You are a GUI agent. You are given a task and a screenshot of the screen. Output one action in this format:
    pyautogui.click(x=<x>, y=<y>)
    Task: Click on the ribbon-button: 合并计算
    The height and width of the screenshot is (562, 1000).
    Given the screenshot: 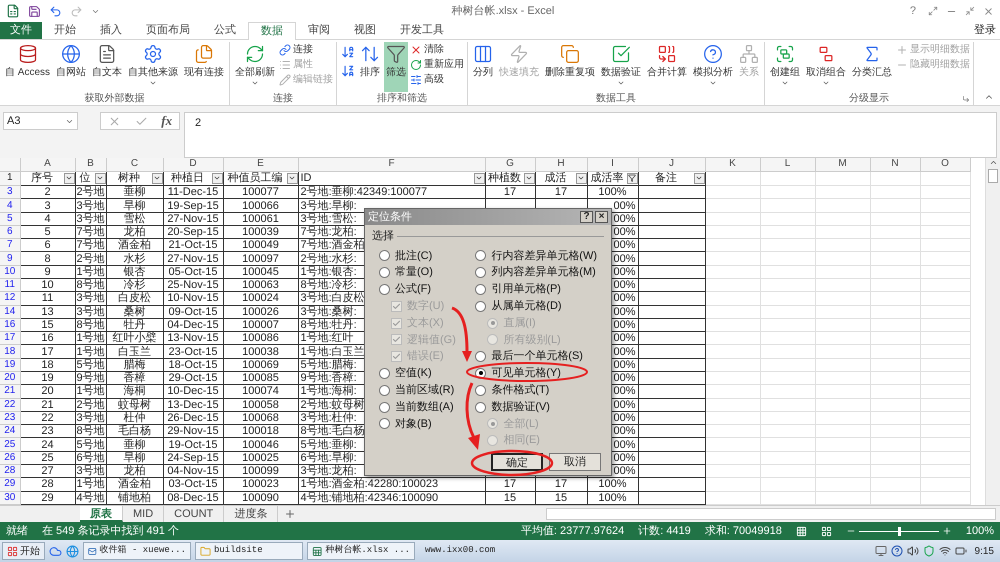 What is the action you would take?
    pyautogui.click(x=667, y=67)
    